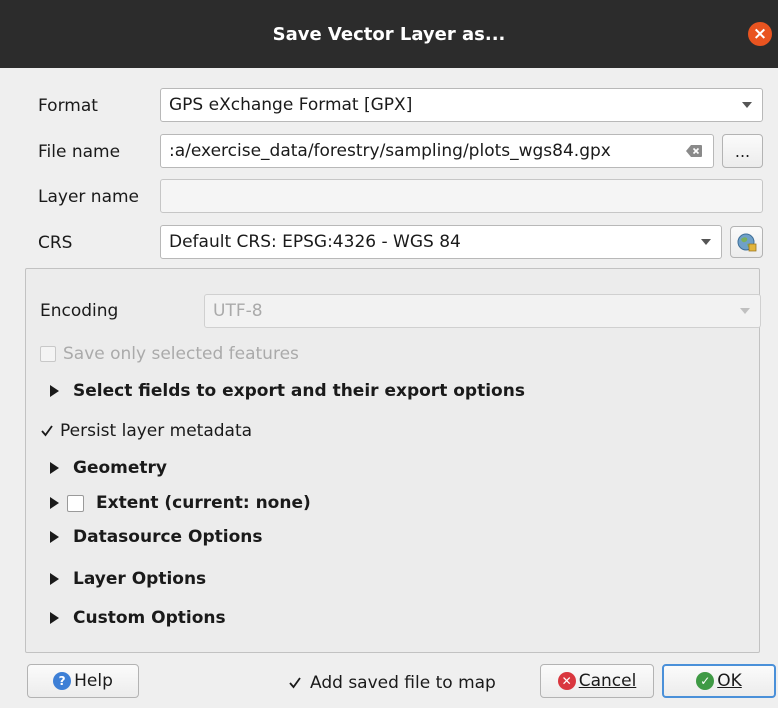 This screenshot has height=708, width=778. Describe the element at coordinates (89, 197) in the screenshot. I see `layername-label: Layer name` at that location.